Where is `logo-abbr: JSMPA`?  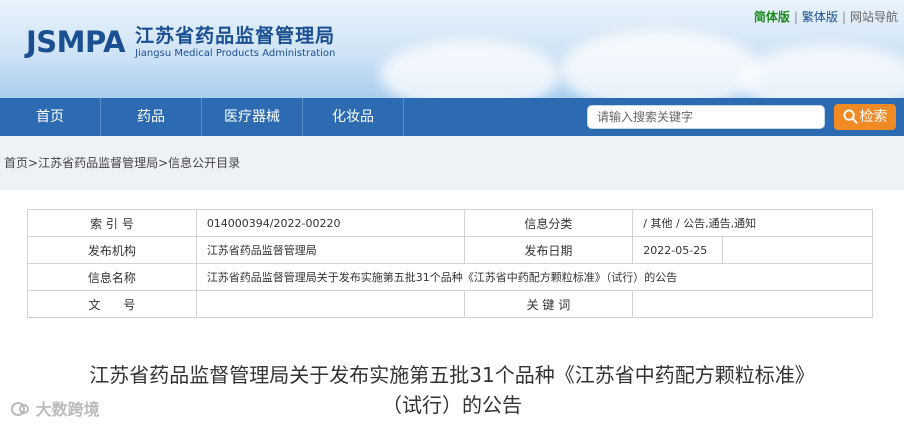 logo-abbr: JSMPA is located at coordinates (76, 42).